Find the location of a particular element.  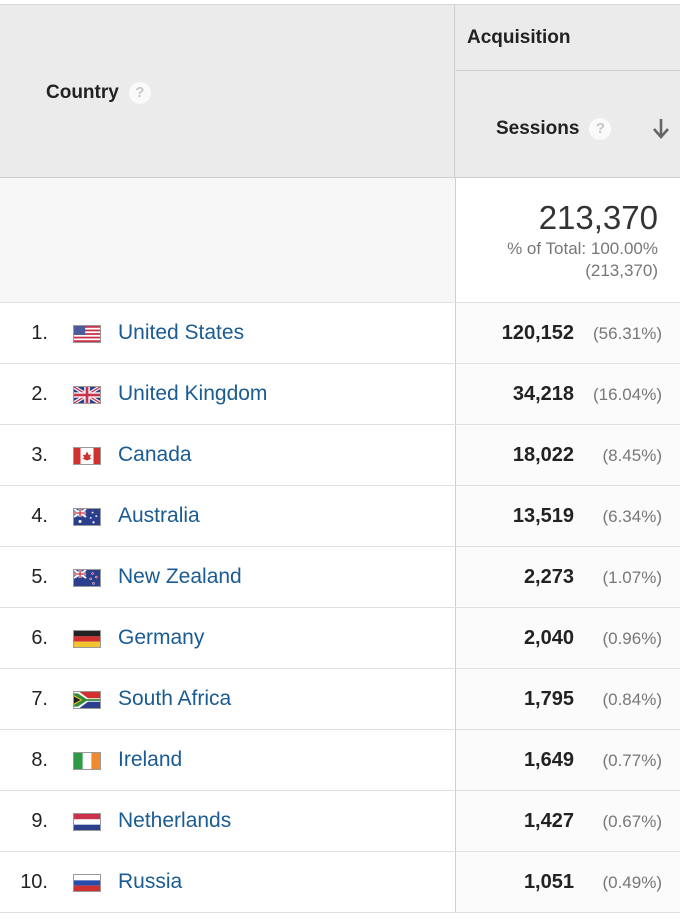

arrow-down-icon is located at coordinates (661, 129).